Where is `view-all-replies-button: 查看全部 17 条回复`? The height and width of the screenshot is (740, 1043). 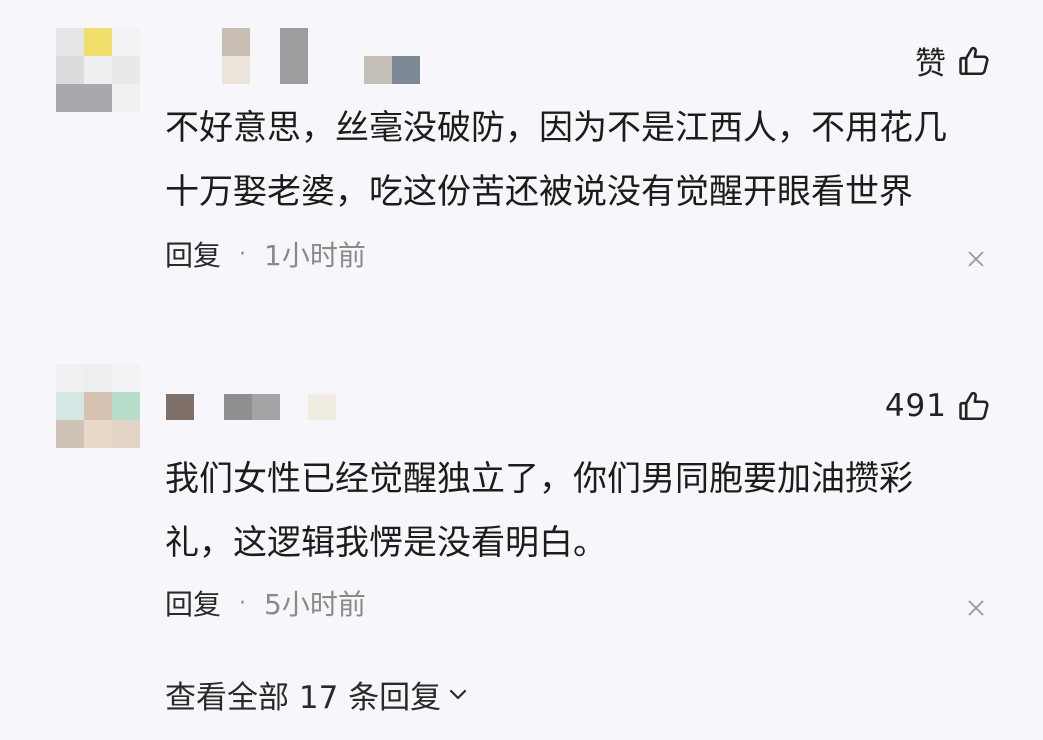
view-all-replies-button: 查看全部 17 条回复 is located at coordinates (317, 694).